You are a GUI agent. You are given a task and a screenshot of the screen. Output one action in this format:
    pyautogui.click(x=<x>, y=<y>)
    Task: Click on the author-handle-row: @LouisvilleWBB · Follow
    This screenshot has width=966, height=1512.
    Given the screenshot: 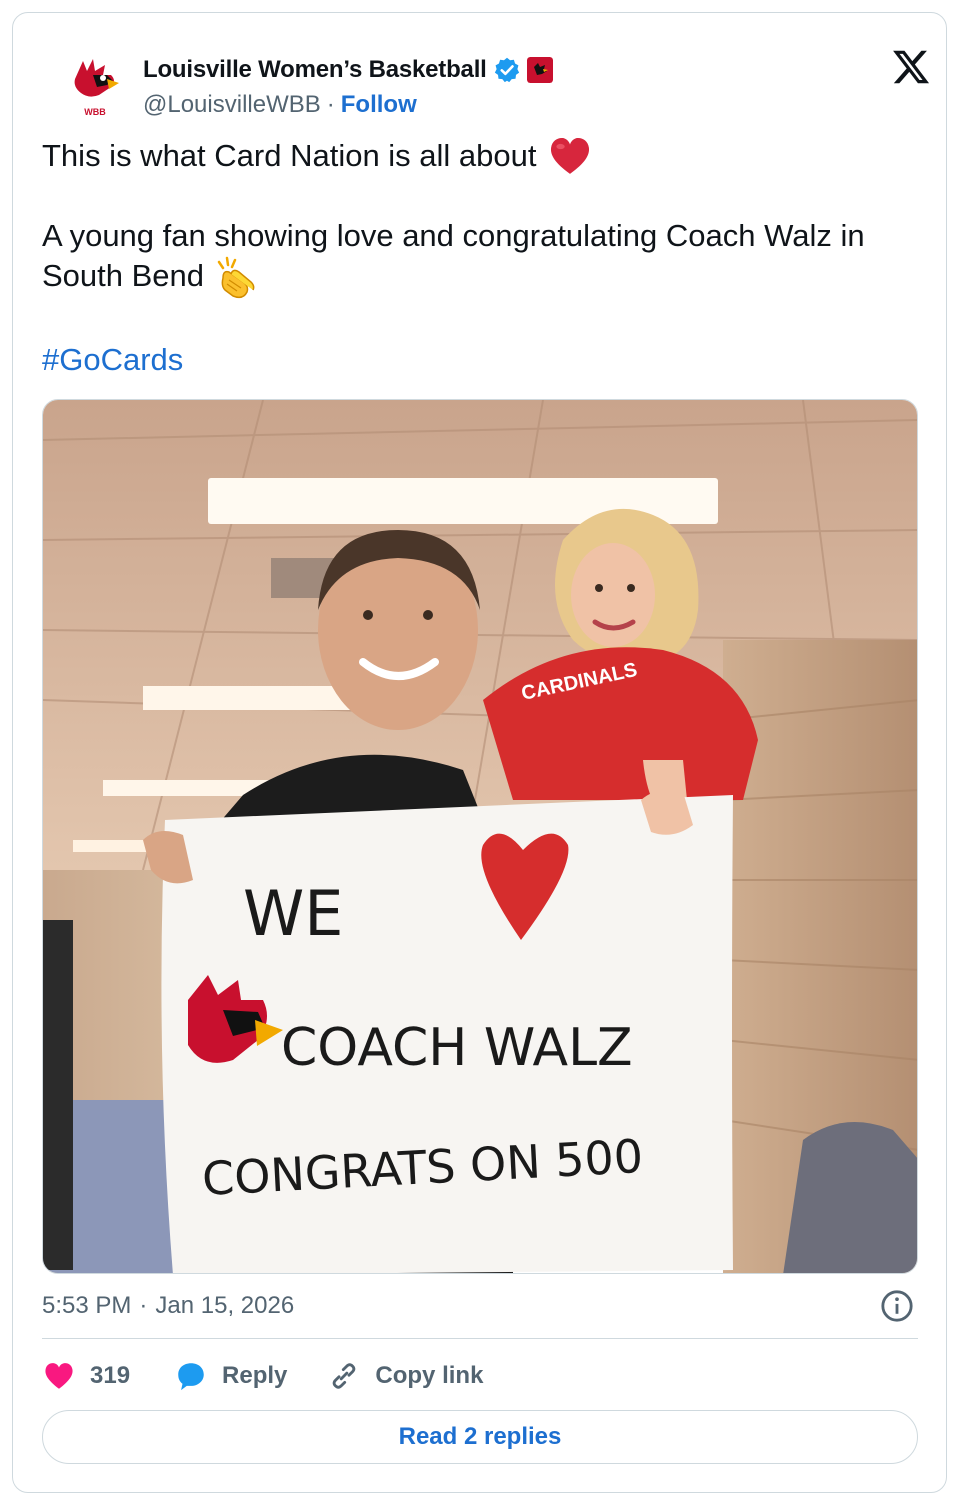 What is the action you would take?
    pyautogui.click(x=280, y=105)
    